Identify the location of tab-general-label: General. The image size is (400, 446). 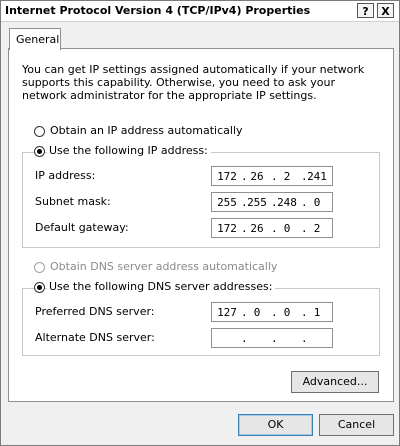
(38, 39).